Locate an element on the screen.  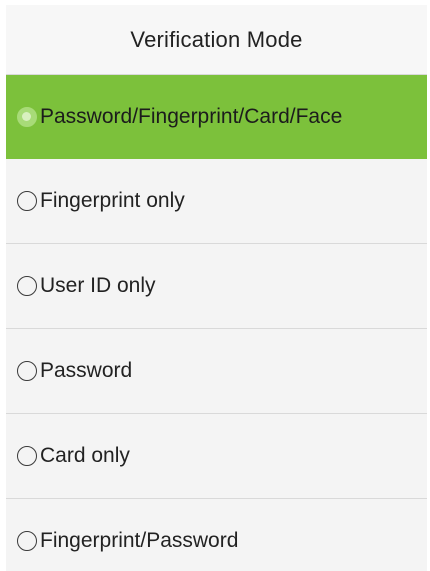
option-fingerprint-password: Fingerprint/Password is located at coordinates (216, 535).